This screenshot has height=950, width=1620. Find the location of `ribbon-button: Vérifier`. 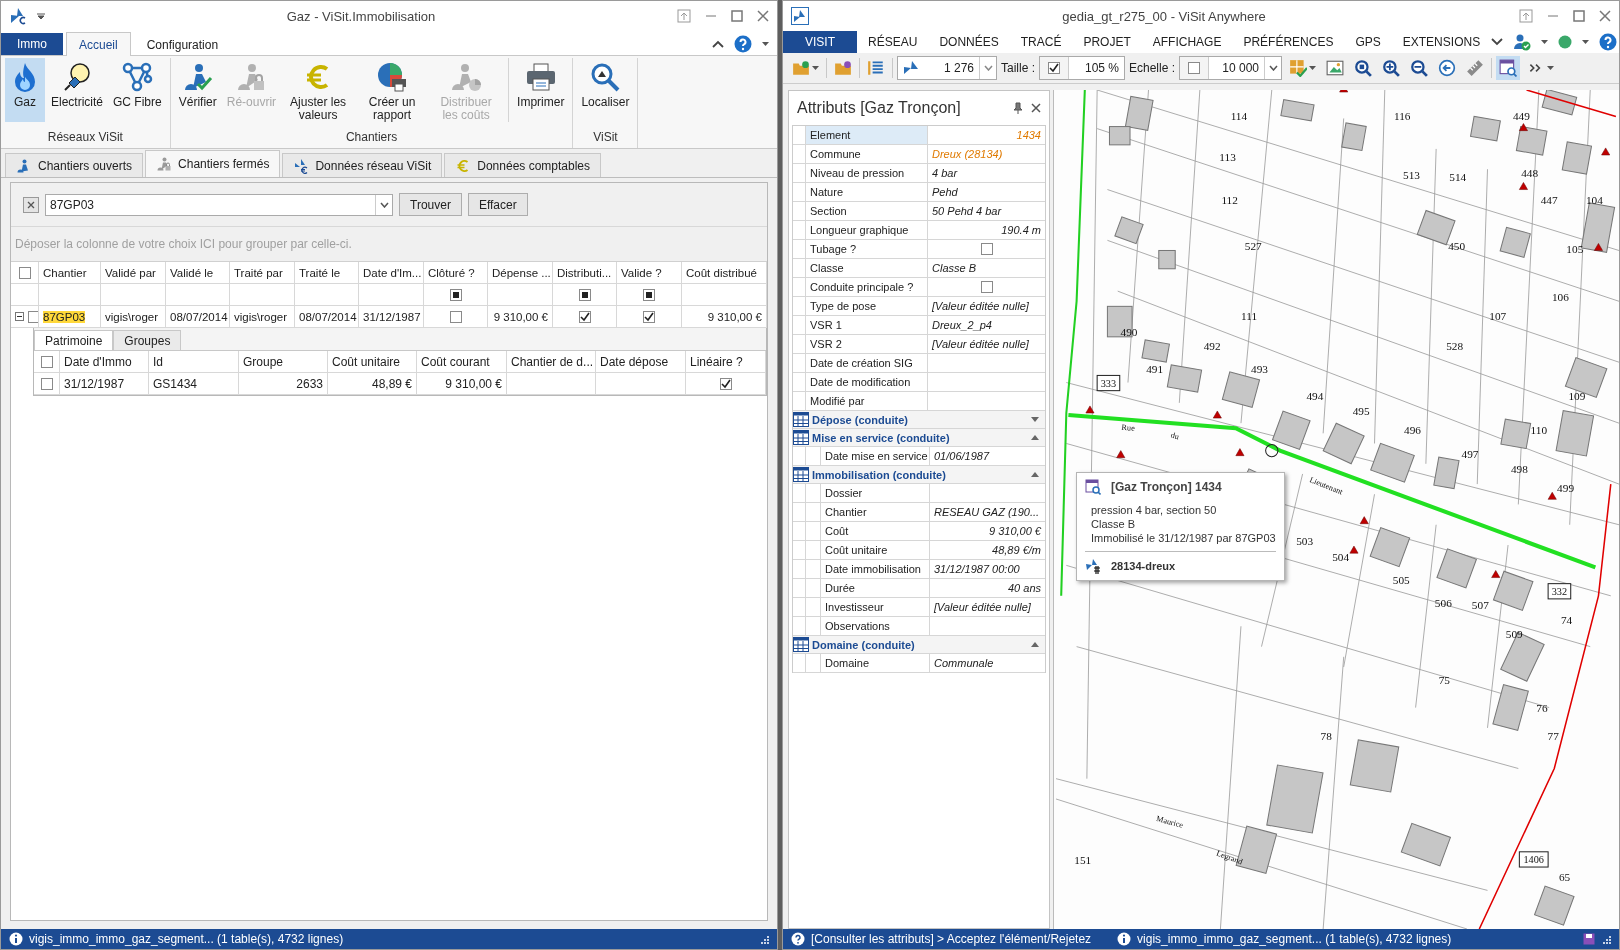

ribbon-button: Vérifier is located at coordinates (197, 90).